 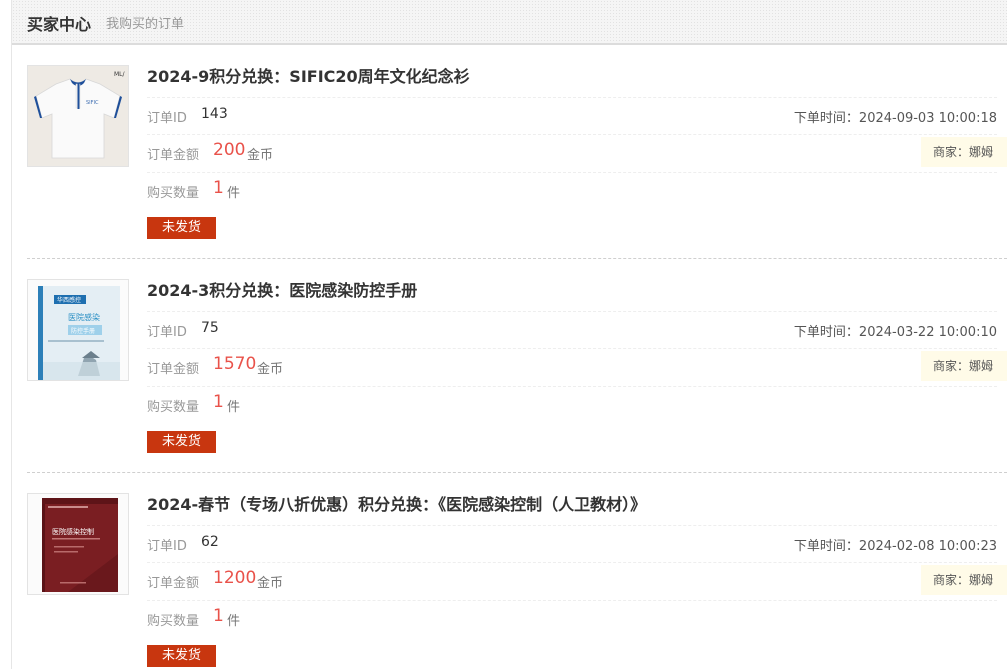 I want to click on page-header: 买家中心 我购买的订单, so click(x=509, y=22).